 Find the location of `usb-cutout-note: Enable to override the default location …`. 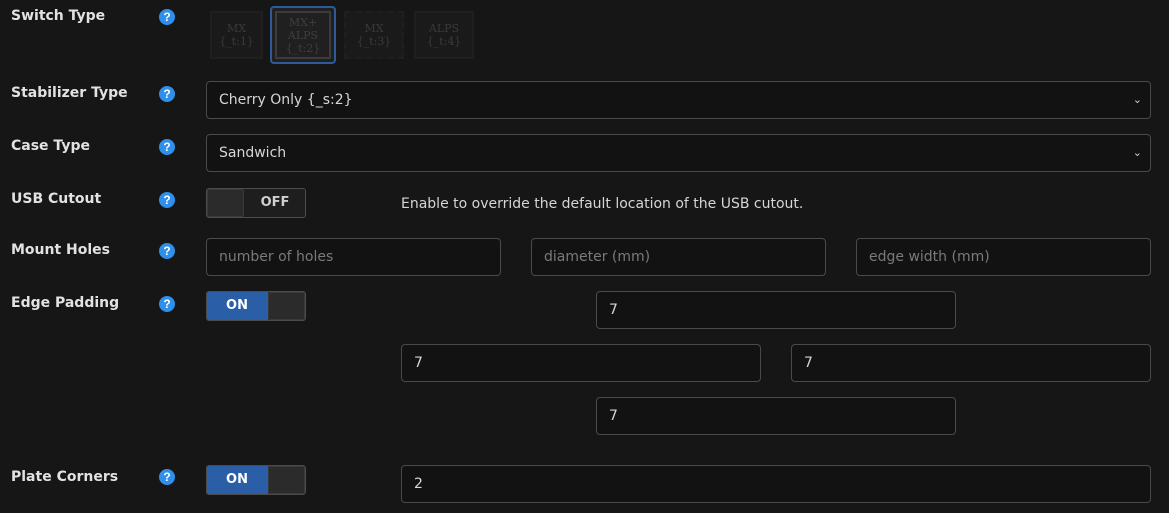

usb-cutout-note: Enable to override the default location … is located at coordinates (602, 204).